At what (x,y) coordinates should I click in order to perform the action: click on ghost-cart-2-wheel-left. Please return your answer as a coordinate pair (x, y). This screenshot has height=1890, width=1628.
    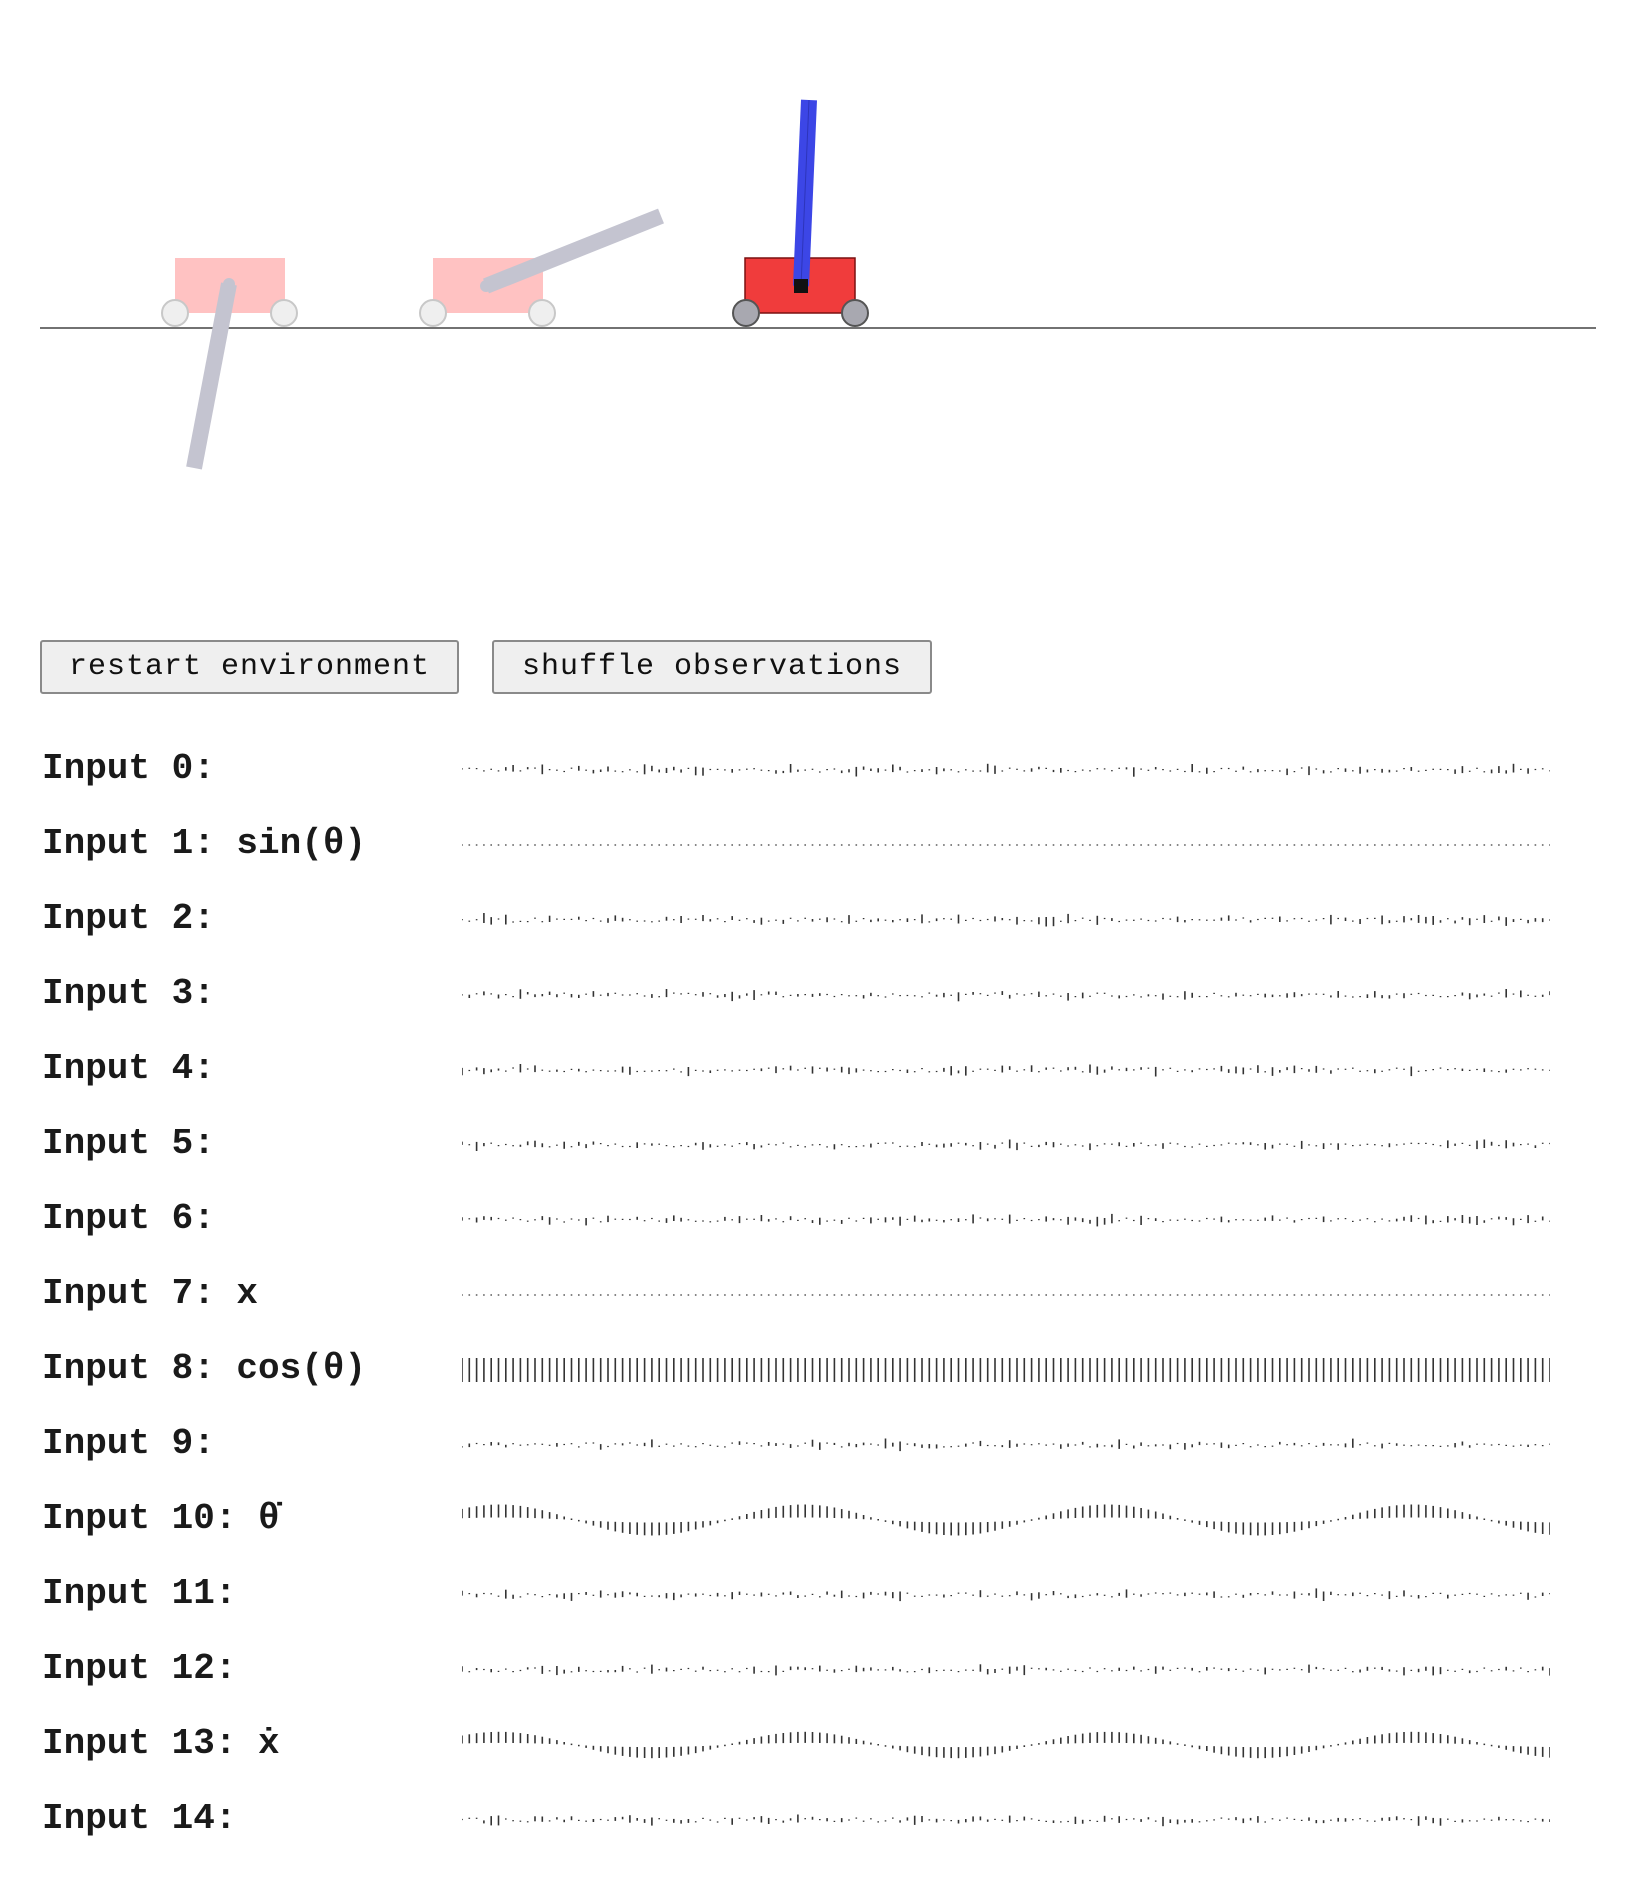
    Looking at the image, I should click on (433, 313).